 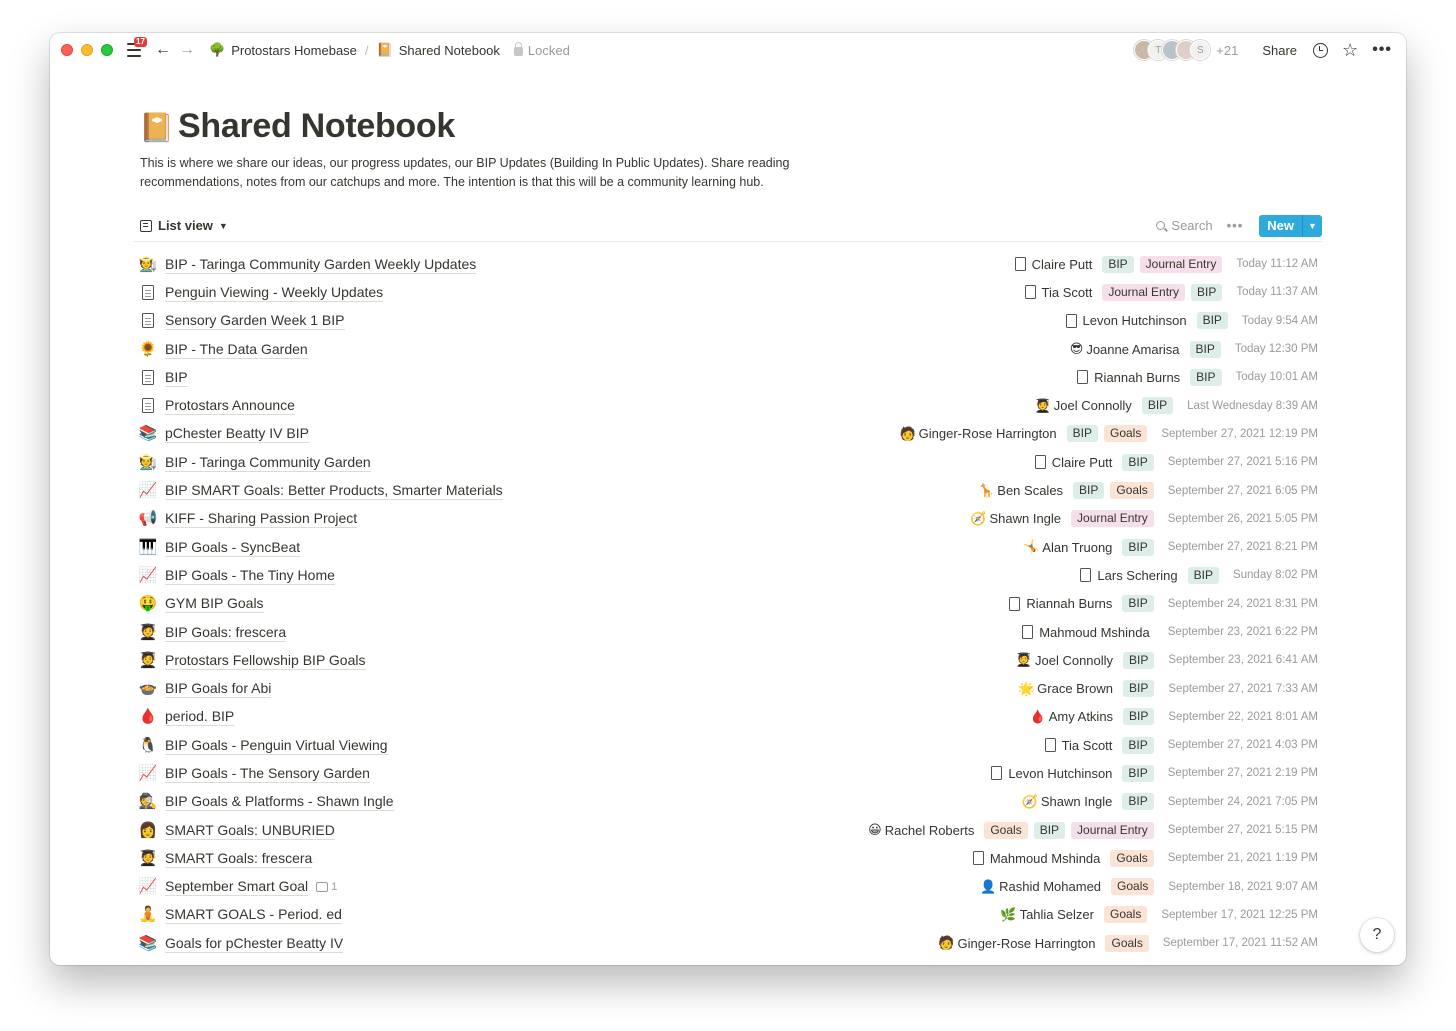 What do you see at coordinates (1321, 50) in the screenshot?
I see `clock-icon` at bounding box center [1321, 50].